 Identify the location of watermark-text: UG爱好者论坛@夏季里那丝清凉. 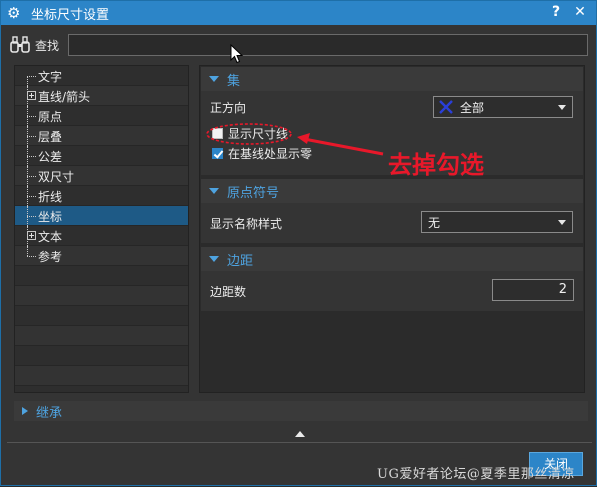
(476, 474).